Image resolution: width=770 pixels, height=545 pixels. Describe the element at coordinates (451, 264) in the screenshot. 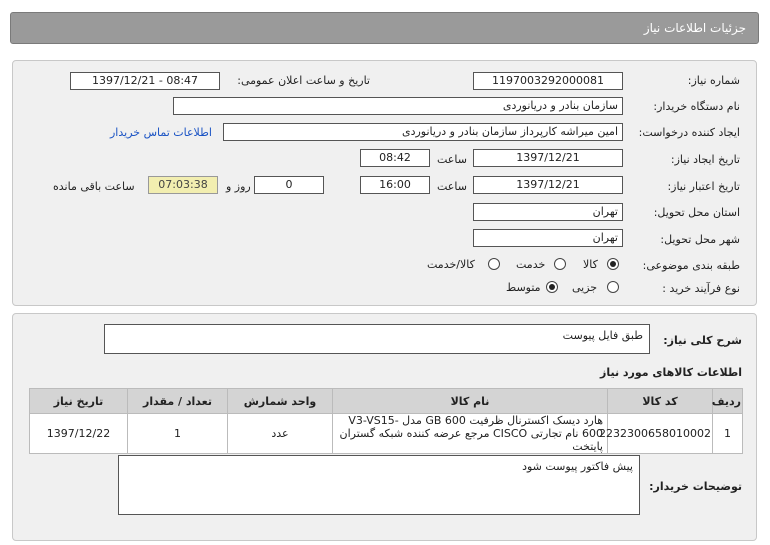

I see `category-option-goods-service: کالا/خدمت` at that location.